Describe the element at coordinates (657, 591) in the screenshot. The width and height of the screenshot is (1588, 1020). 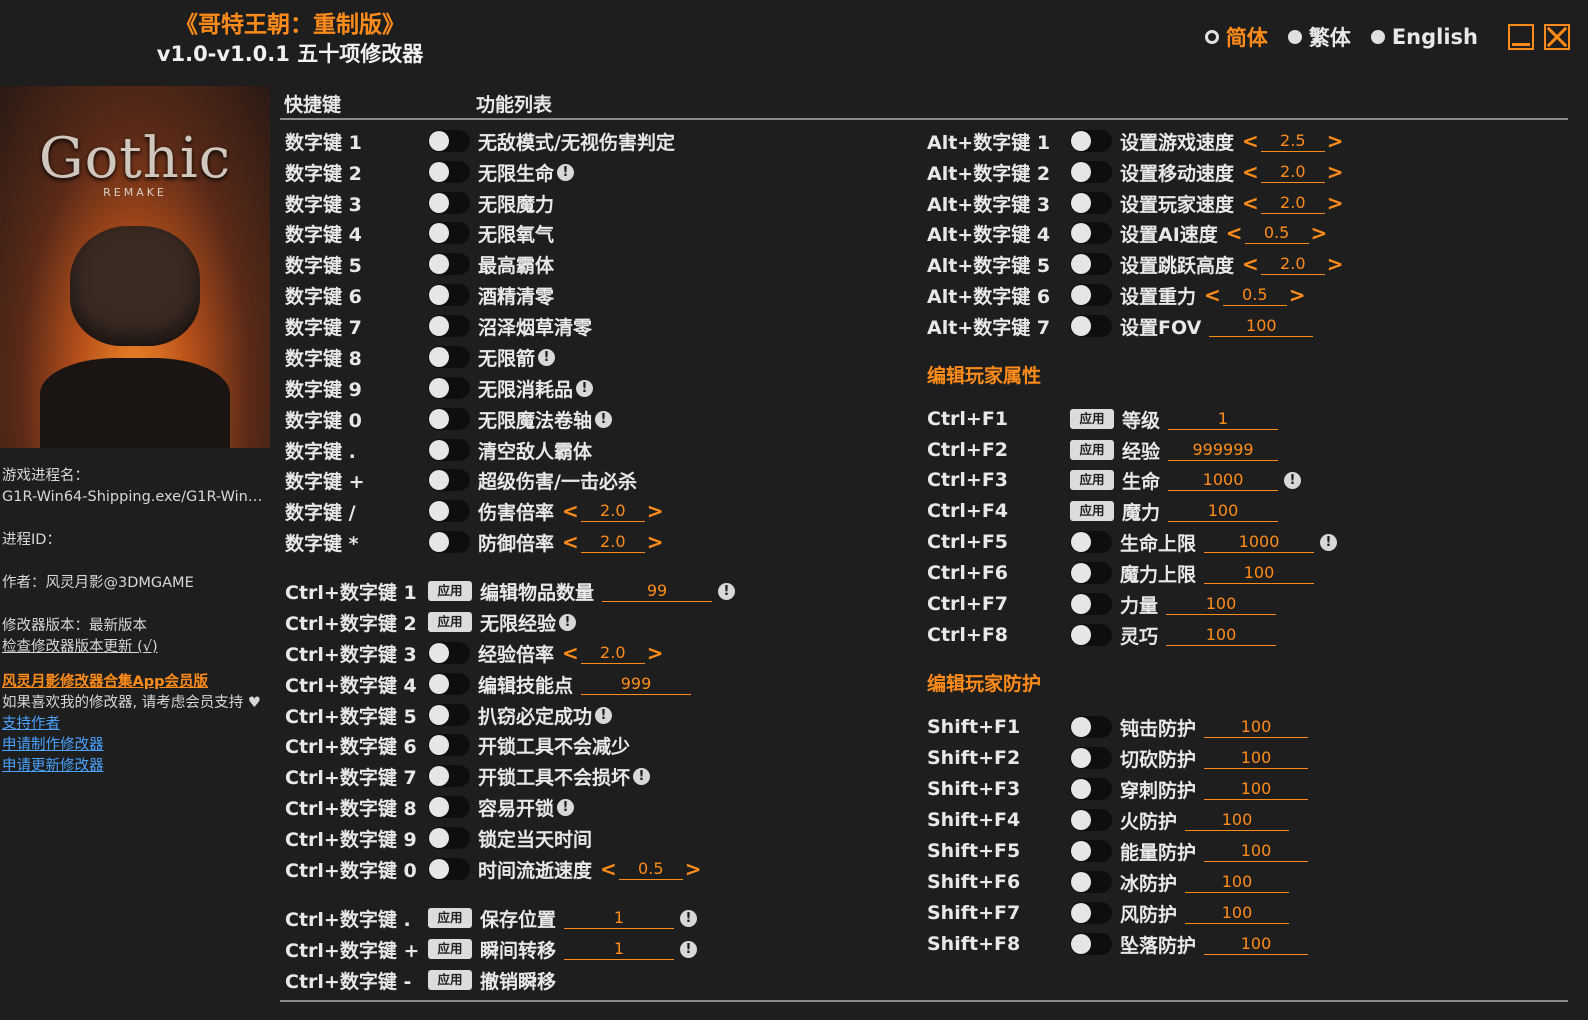
I see `value-input: 99` at that location.